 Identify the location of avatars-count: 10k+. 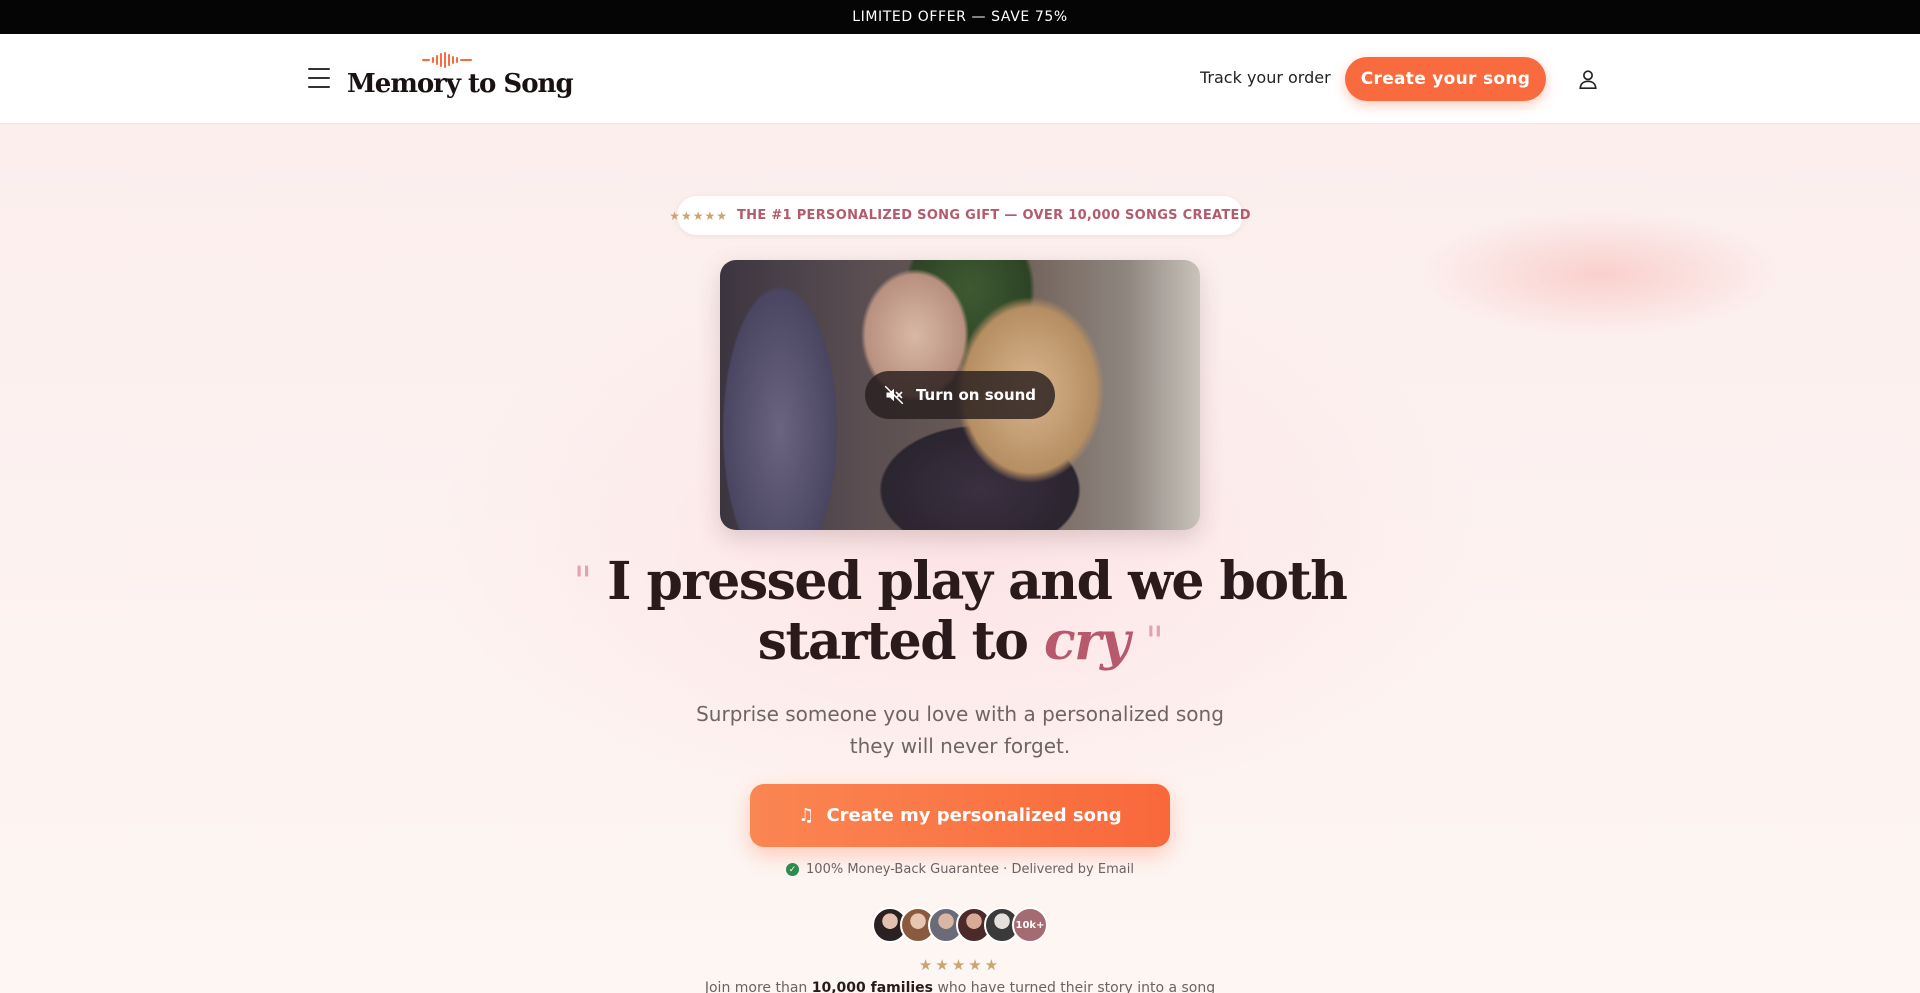
(1030, 925).